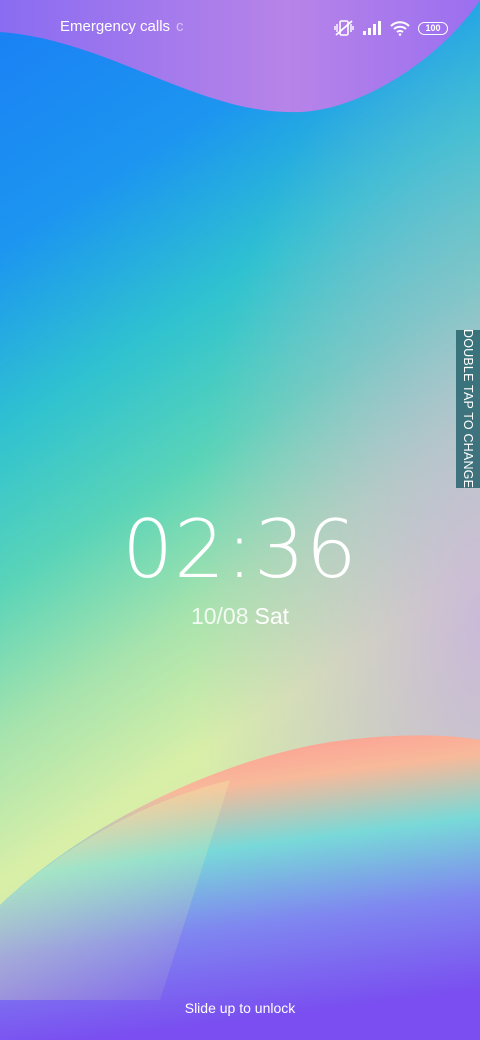 Image resolution: width=480 pixels, height=1040 pixels. I want to click on battery-icon: 100, so click(433, 28).